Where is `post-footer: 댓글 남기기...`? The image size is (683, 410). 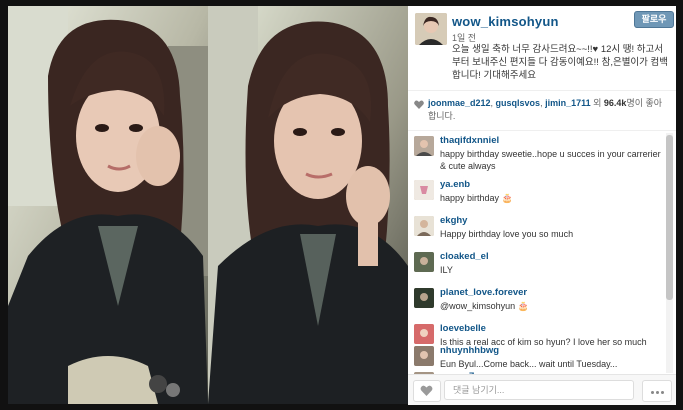
post-footer: 댓글 남기기... is located at coordinates (542, 389).